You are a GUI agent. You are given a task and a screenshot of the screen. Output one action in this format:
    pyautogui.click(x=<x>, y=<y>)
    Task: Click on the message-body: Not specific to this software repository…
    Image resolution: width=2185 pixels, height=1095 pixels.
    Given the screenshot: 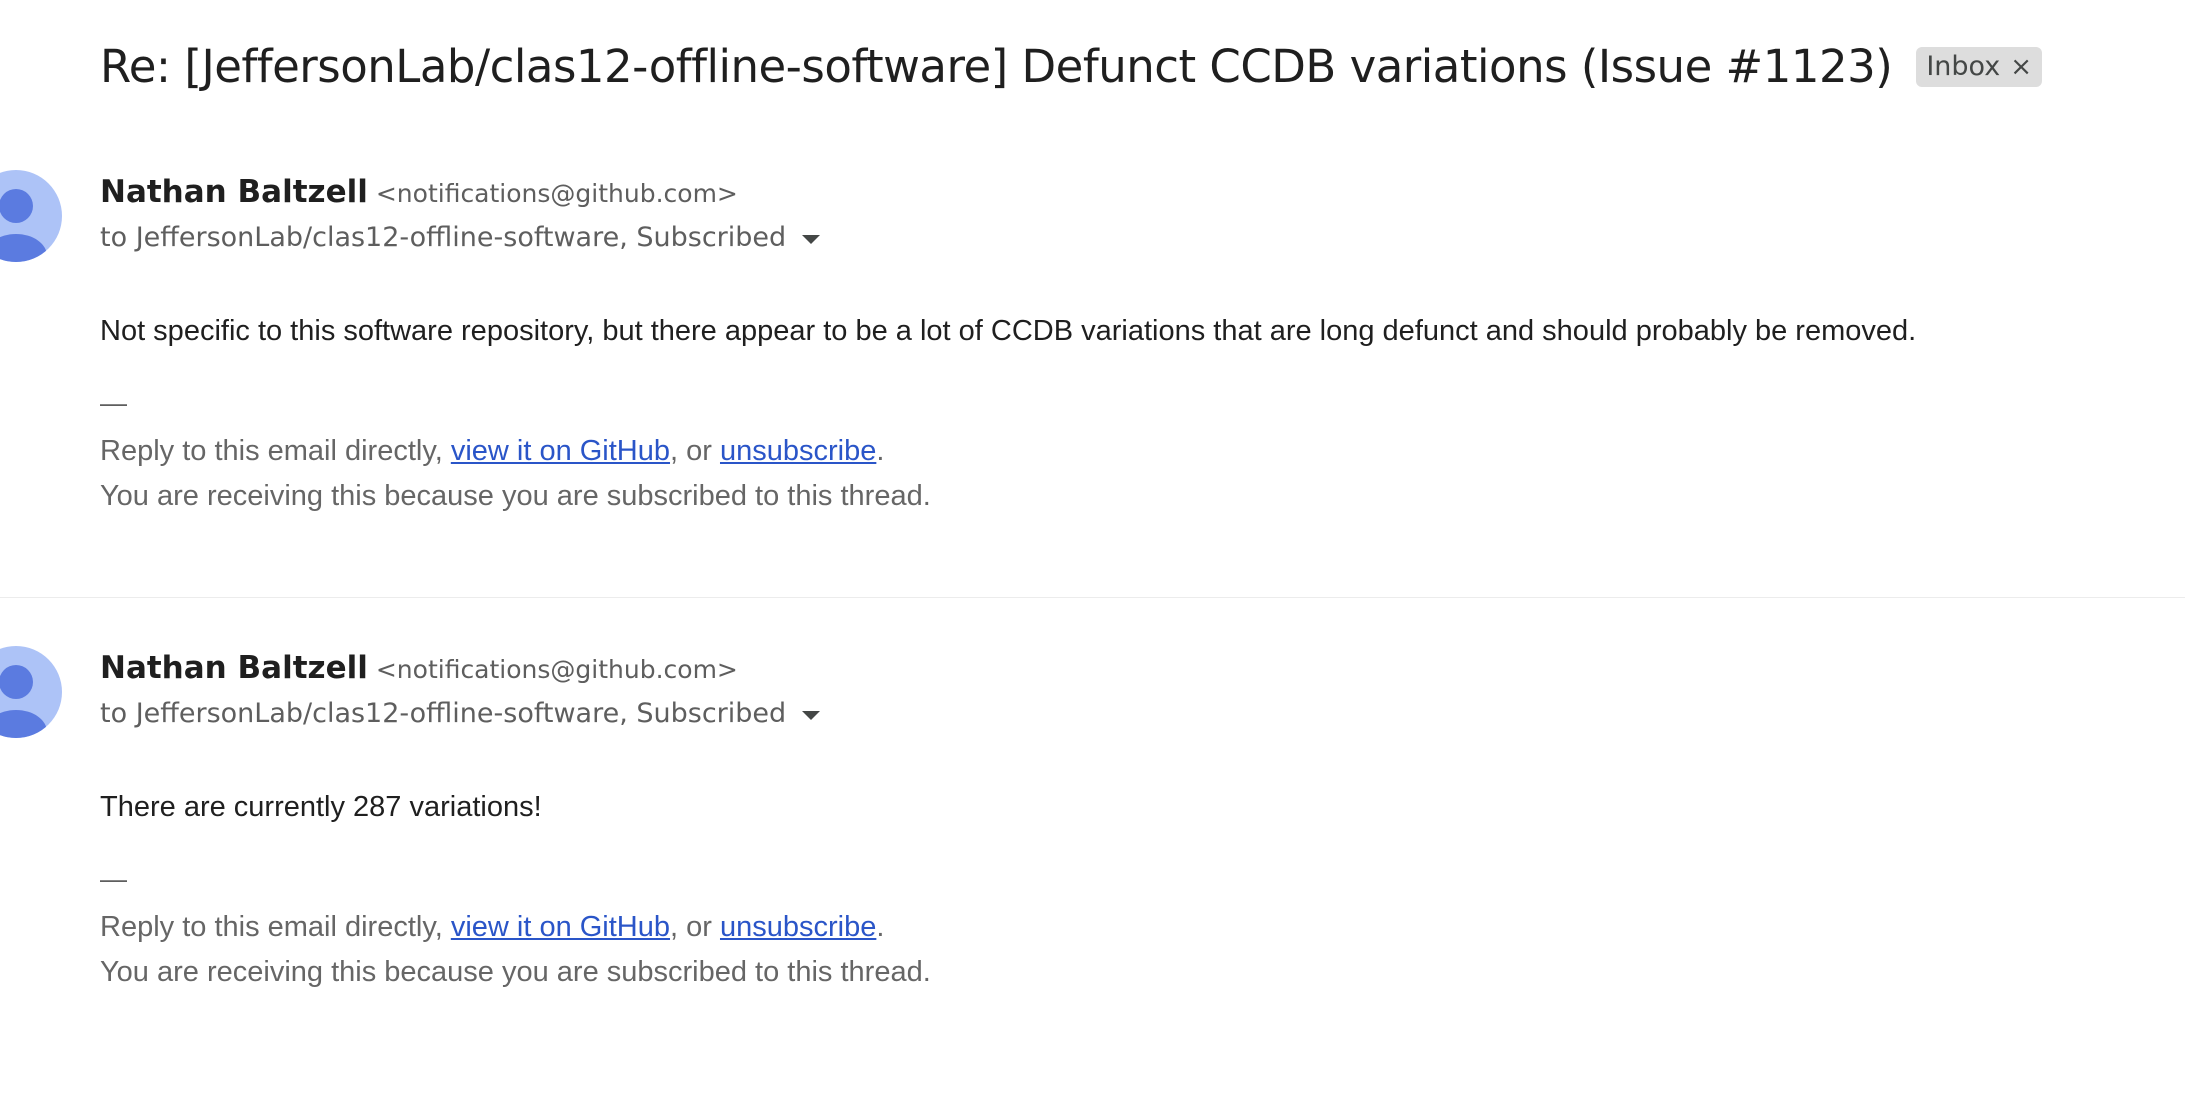 What is the action you would take?
    pyautogui.click(x=1008, y=331)
    